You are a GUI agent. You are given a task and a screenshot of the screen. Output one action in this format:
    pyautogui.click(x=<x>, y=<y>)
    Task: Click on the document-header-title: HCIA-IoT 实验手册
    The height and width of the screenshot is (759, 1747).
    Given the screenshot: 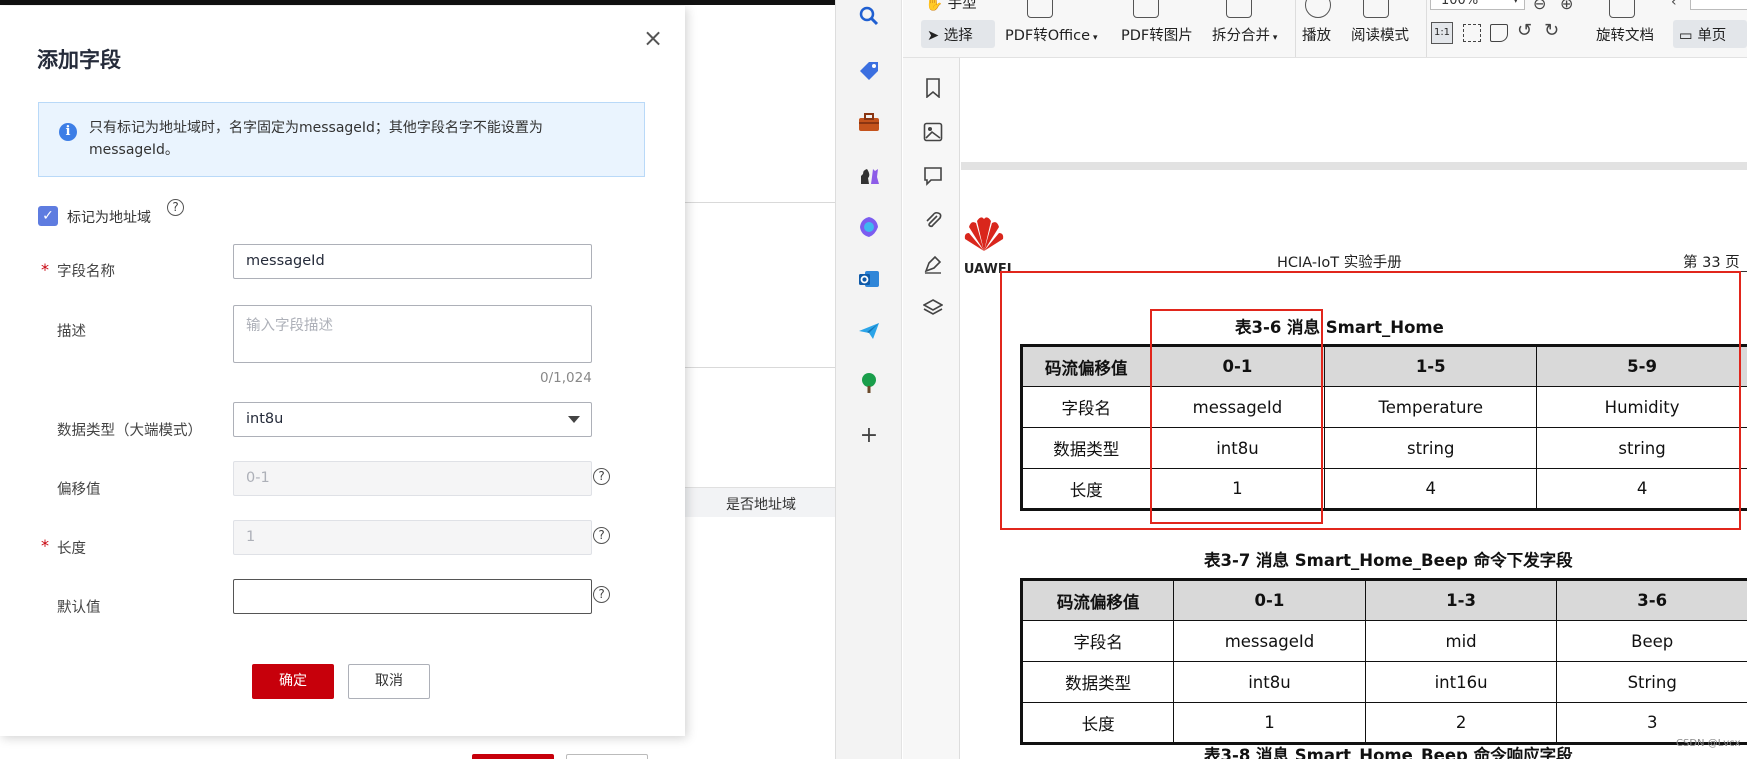 What is the action you would take?
    pyautogui.click(x=1339, y=263)
    